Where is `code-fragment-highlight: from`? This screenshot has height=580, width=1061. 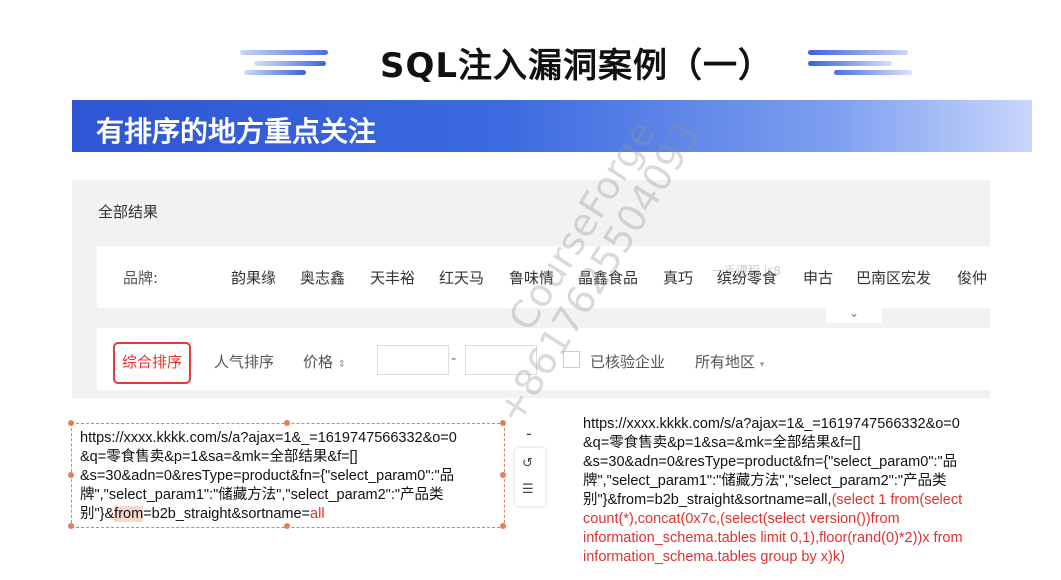 code-fragment-highlight: from is located at coordinates (129, 514).